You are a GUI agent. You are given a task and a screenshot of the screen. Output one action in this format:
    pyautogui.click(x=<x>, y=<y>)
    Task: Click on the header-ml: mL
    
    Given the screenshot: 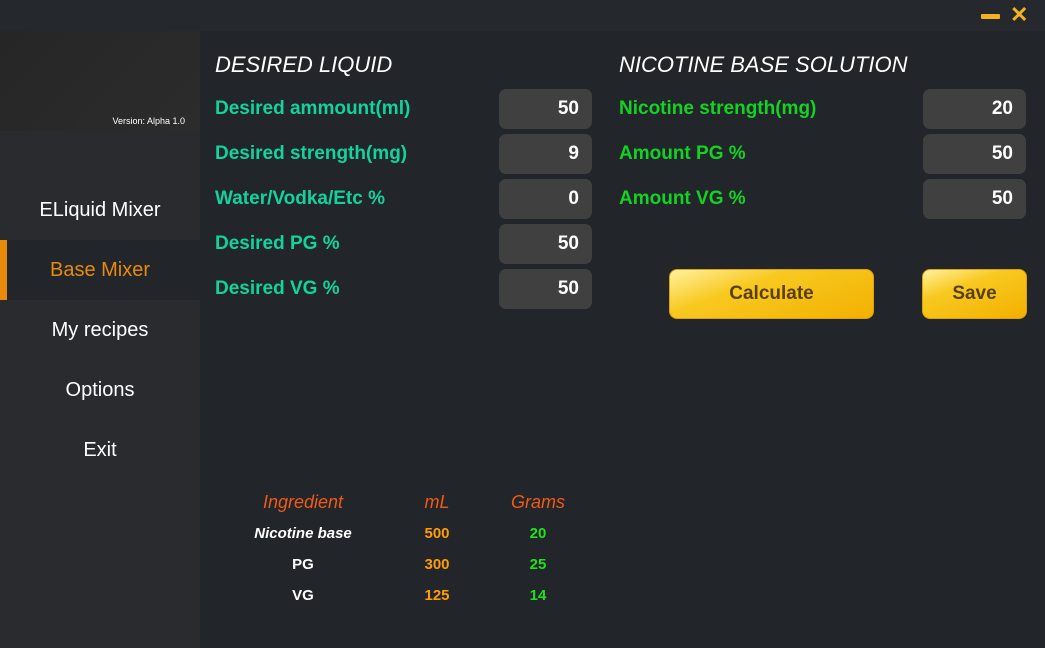 What is the action you would take?
    pyautogui.click(x=437, y=502)
    